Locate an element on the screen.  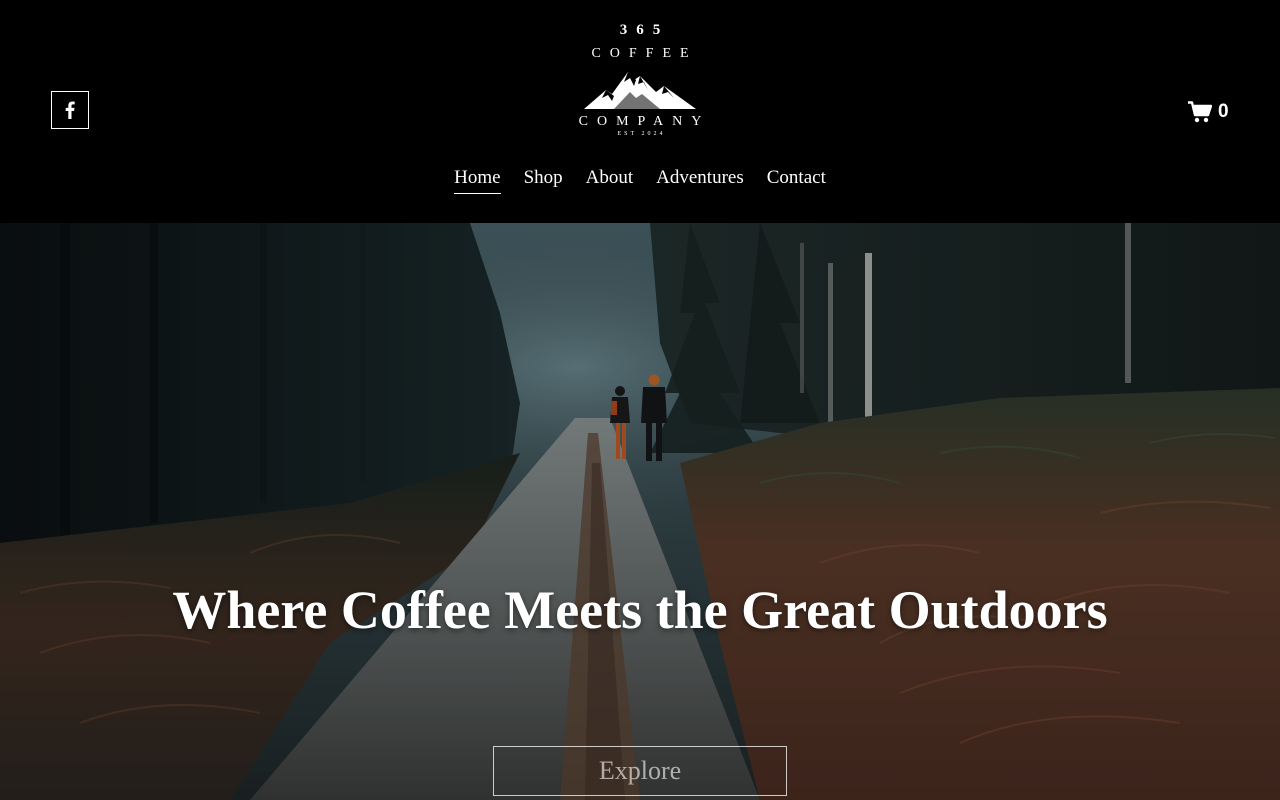
cart-count: 0 is located at coordinates (1223, 111).